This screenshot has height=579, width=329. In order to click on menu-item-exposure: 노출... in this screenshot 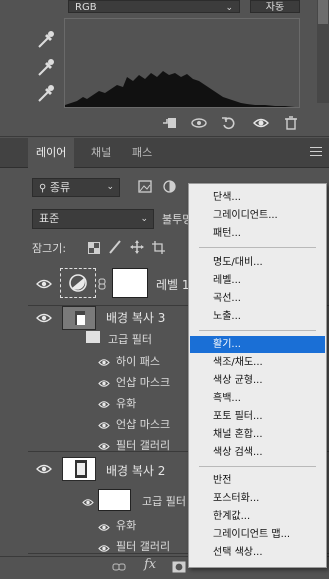, I will do `click(257, 316)`.